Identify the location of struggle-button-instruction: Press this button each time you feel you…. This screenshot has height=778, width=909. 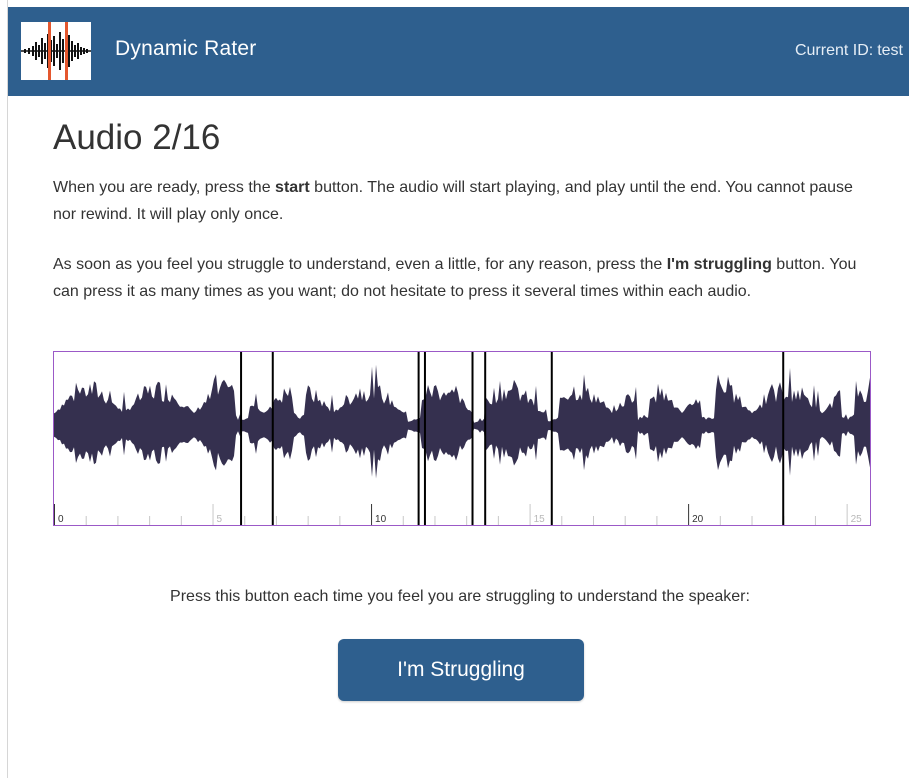
(460, 596).